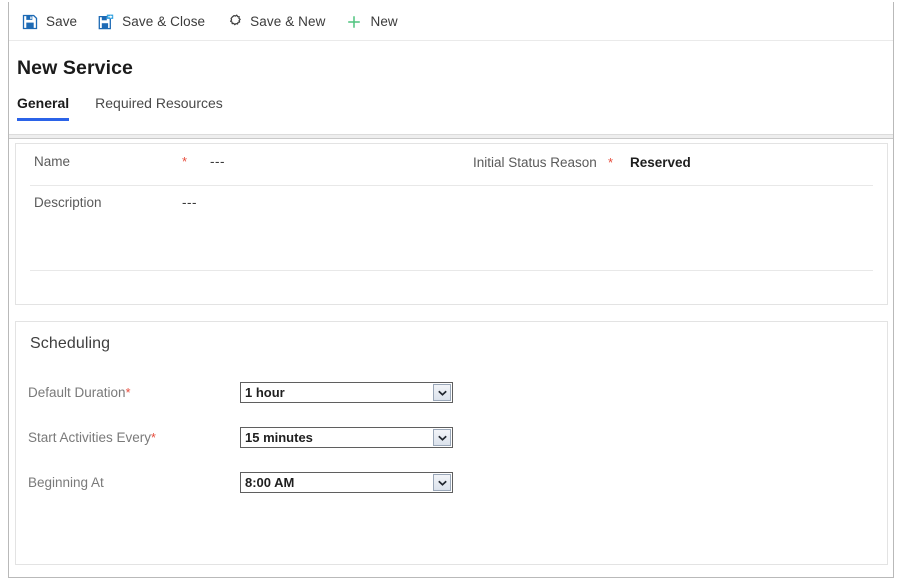  I want to click on save-icon, so click(29, 21).